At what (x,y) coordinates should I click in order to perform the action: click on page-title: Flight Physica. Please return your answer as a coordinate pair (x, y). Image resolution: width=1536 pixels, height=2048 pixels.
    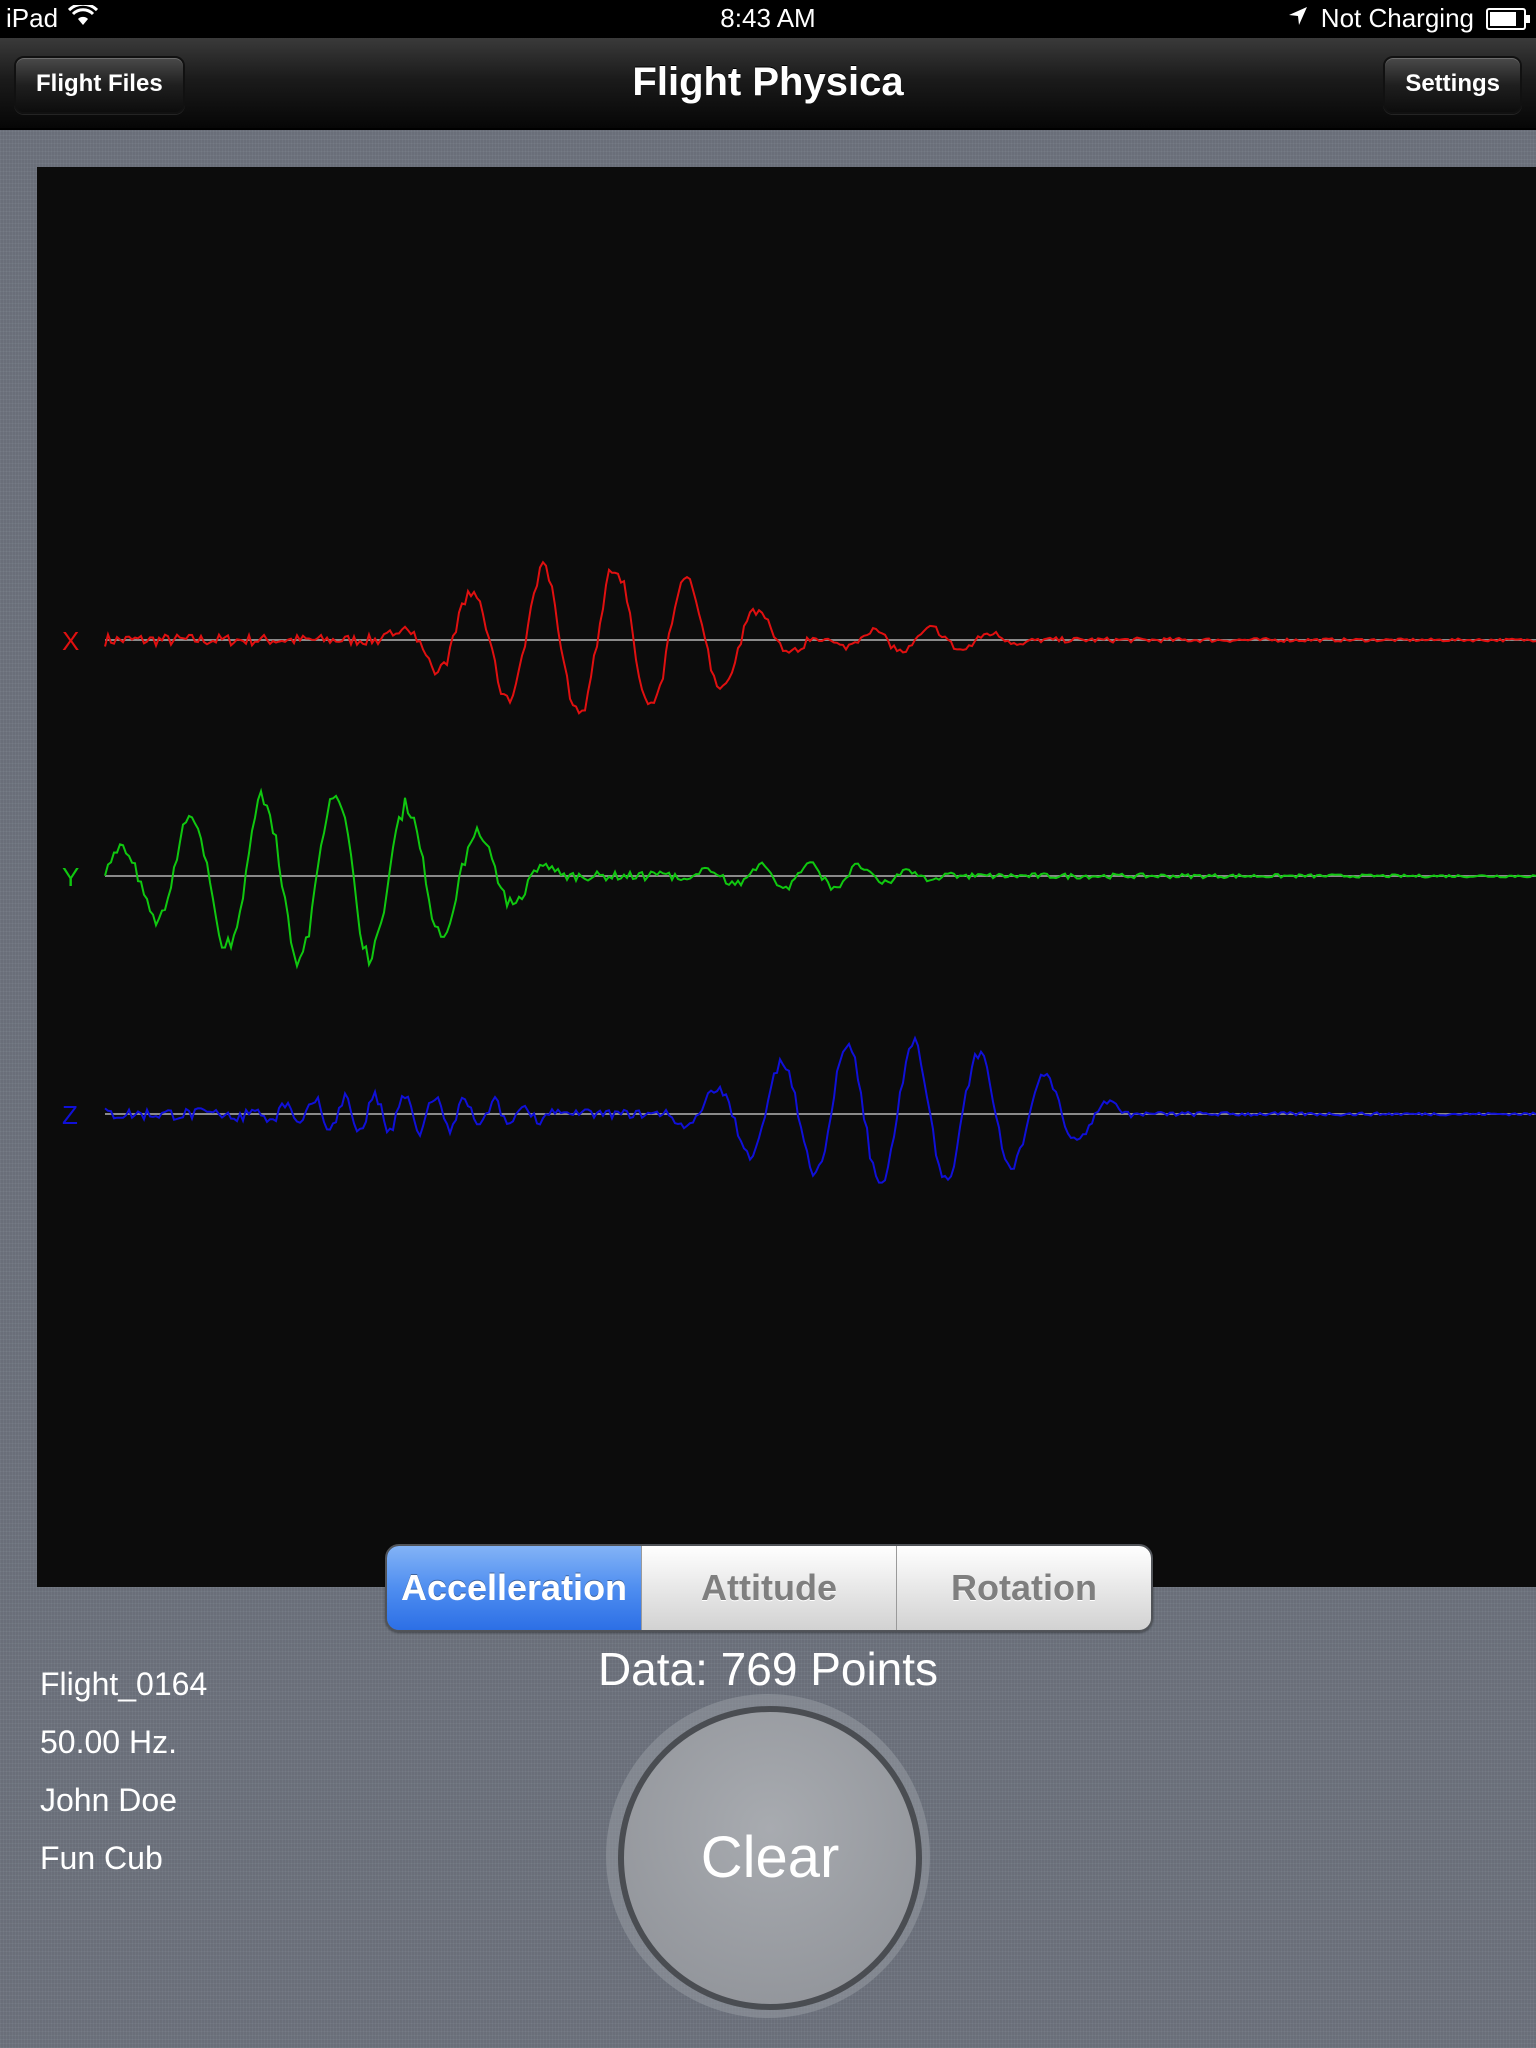
    Looking at the image, I should click on (768, 82).